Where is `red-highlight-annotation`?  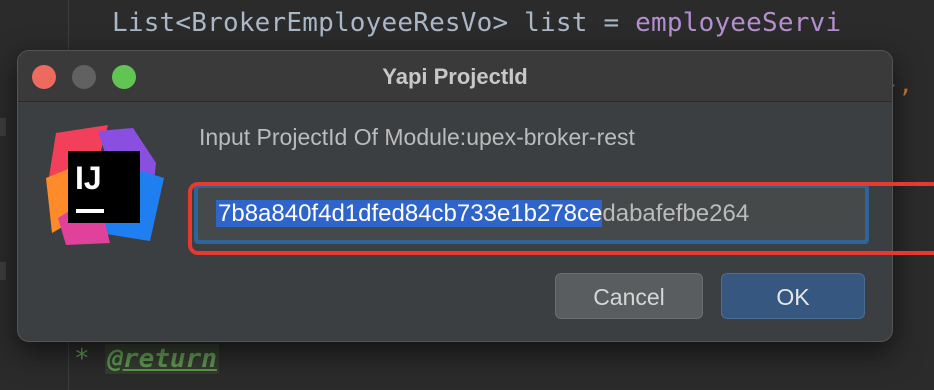 red-highlight-annotation is located at coordinates (561, 218).